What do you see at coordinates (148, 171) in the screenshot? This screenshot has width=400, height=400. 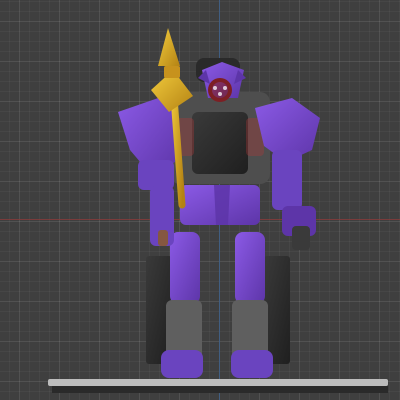 I see `robot-left-arm` at bounding box center [148, 171].